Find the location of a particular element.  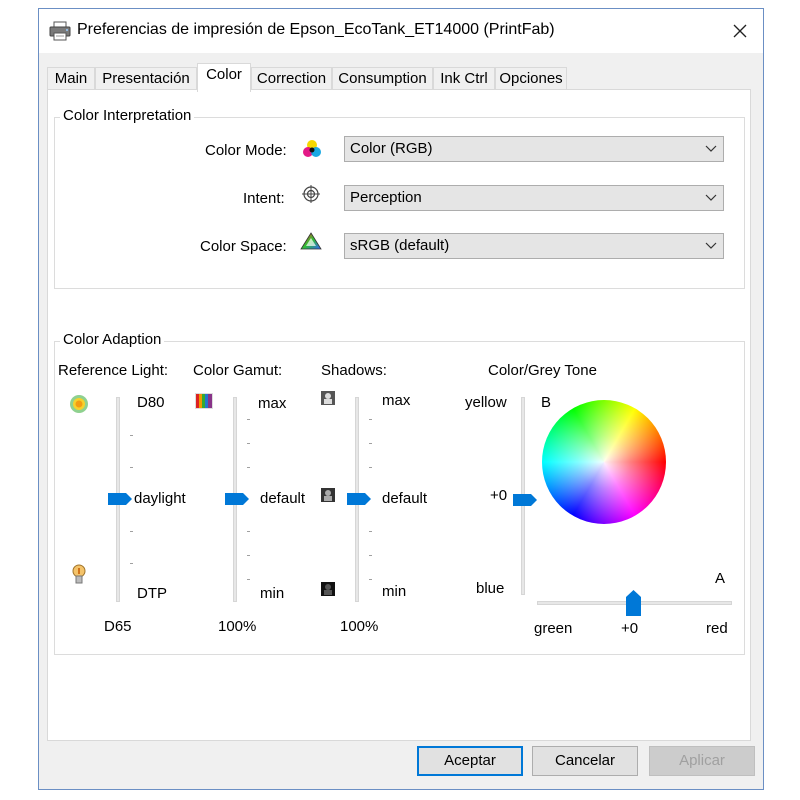

color-wheel is located at coordinates (604, 462).